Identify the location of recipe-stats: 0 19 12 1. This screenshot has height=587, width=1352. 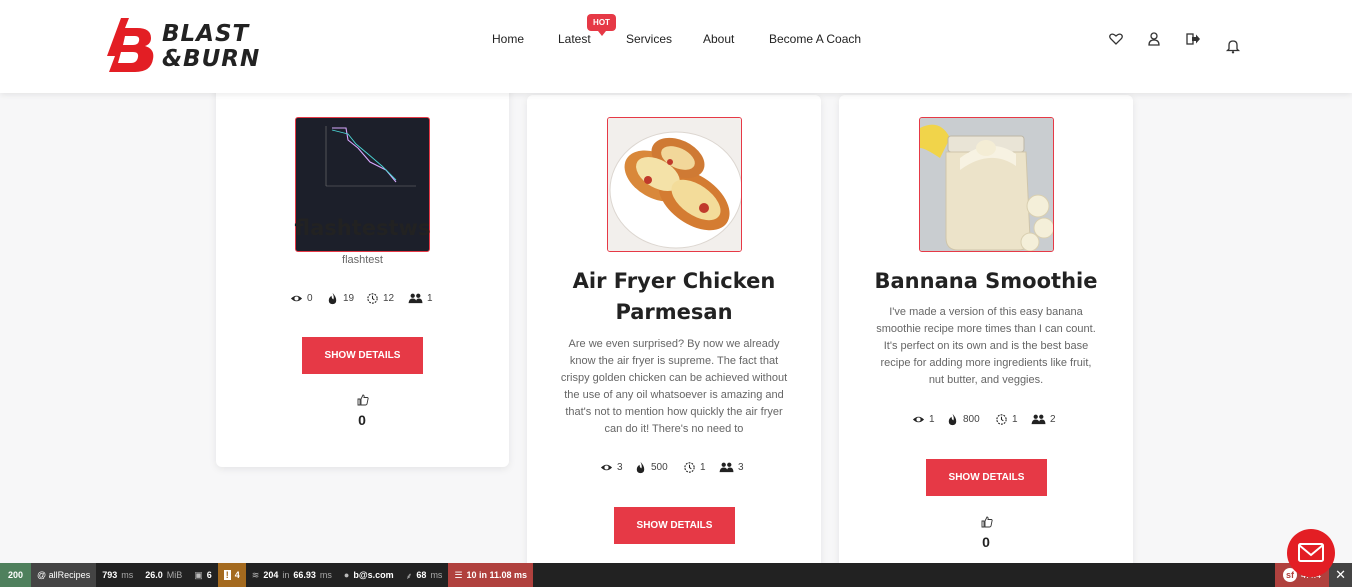
(362, 299).